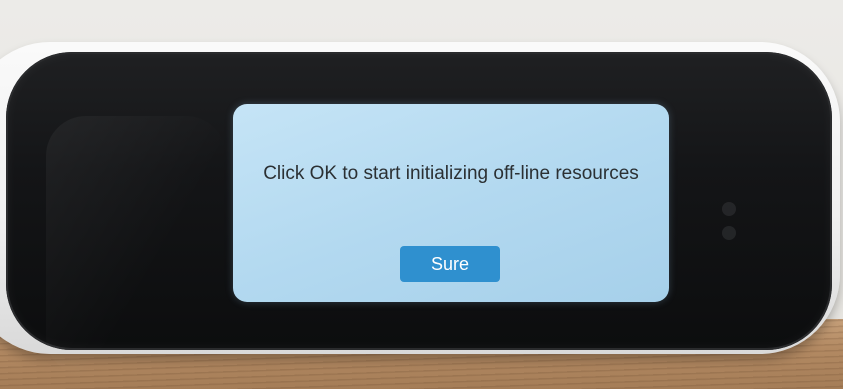  I want to click on screen-reflection, so click(737, 252).